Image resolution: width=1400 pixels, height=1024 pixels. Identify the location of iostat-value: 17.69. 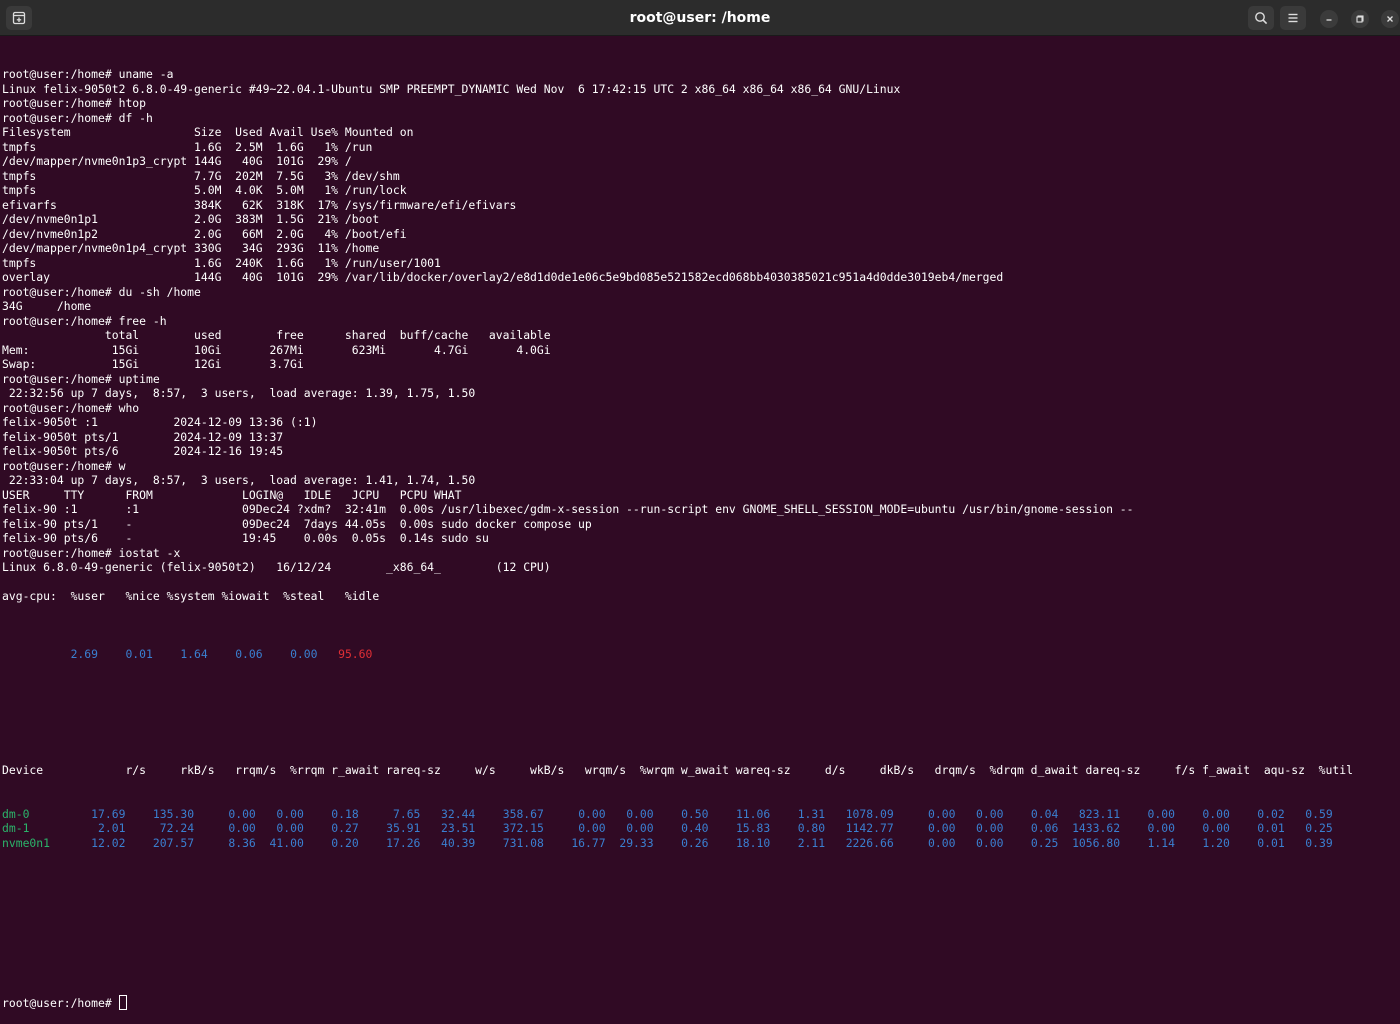
(108, 813).